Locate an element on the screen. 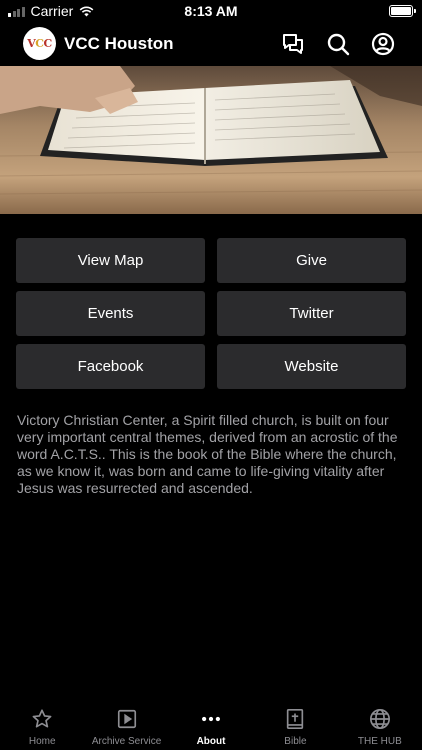 This screenshot has width=422, height=750. battery-fill is located at coordinates (401, 11).